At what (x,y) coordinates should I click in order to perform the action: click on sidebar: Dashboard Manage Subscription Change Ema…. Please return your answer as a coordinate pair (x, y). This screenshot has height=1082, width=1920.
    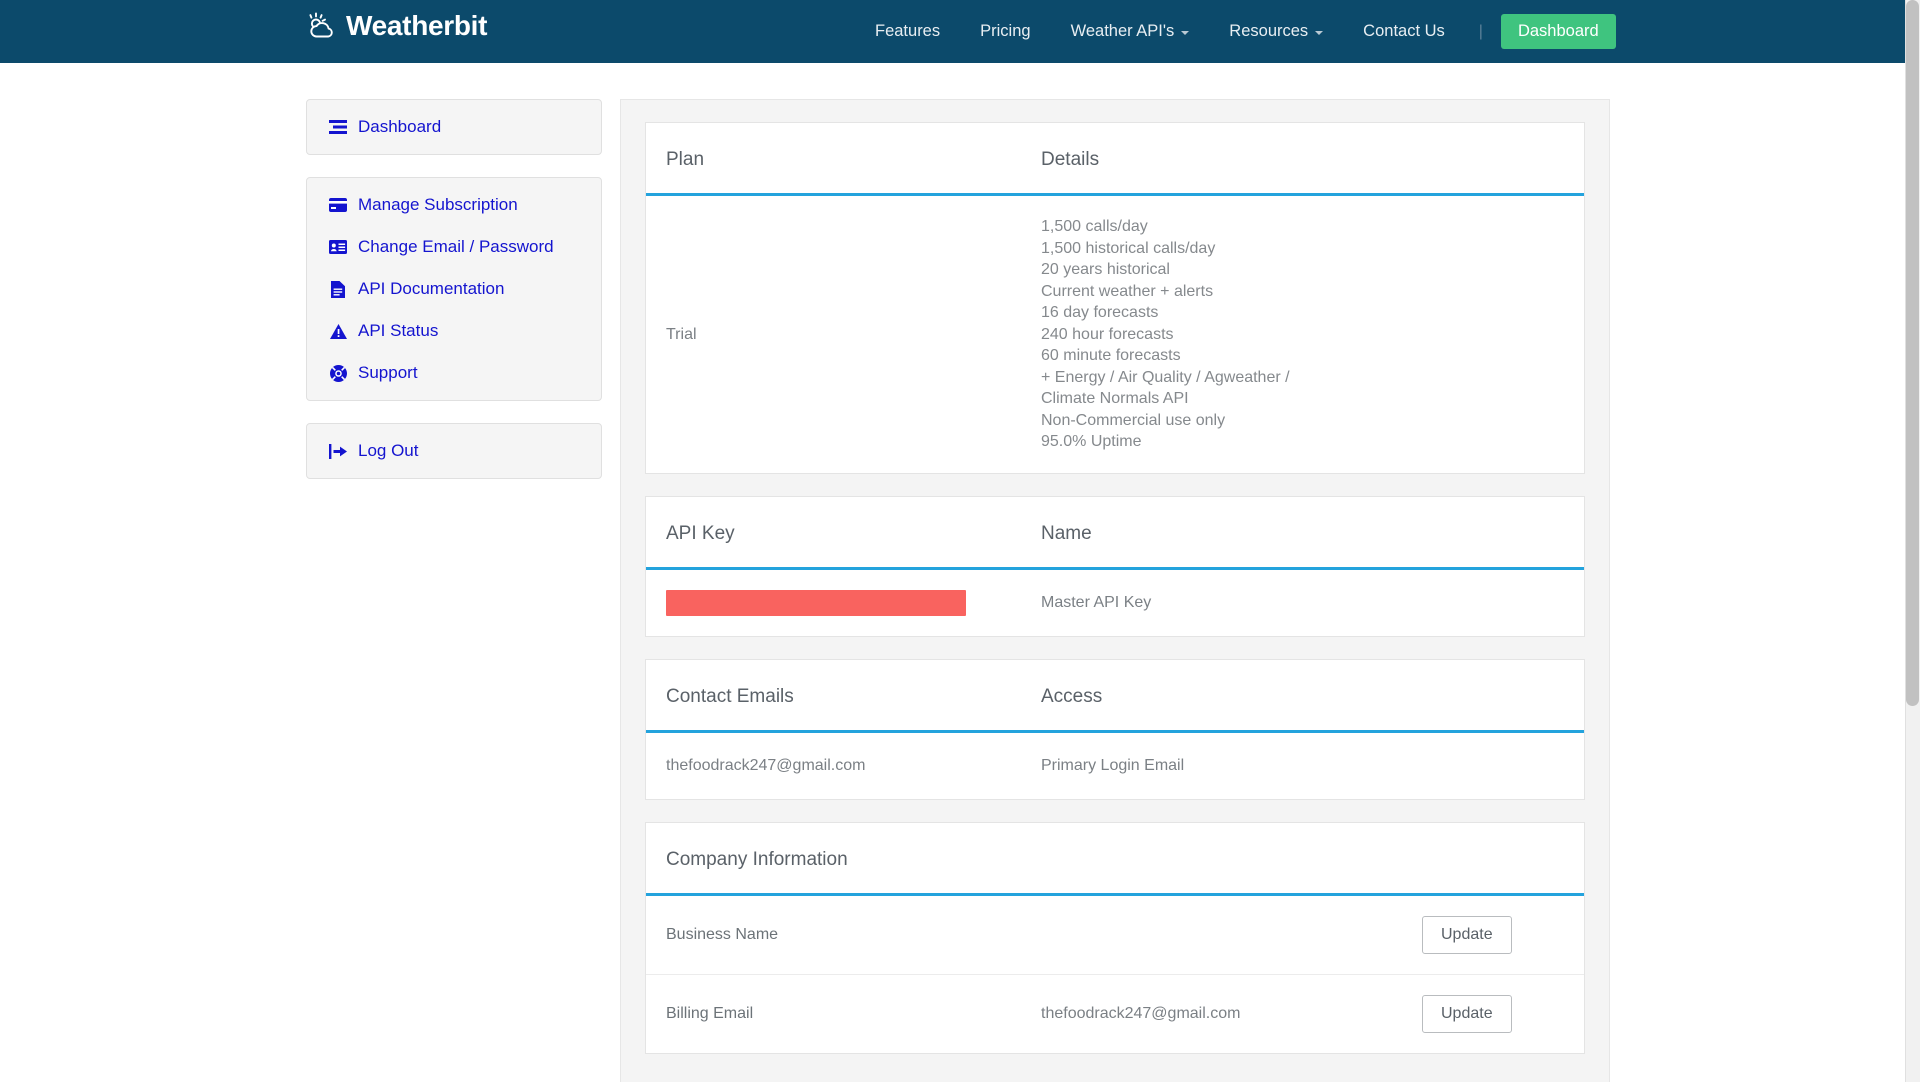
    Looking at the image, I should click on (454, 300).